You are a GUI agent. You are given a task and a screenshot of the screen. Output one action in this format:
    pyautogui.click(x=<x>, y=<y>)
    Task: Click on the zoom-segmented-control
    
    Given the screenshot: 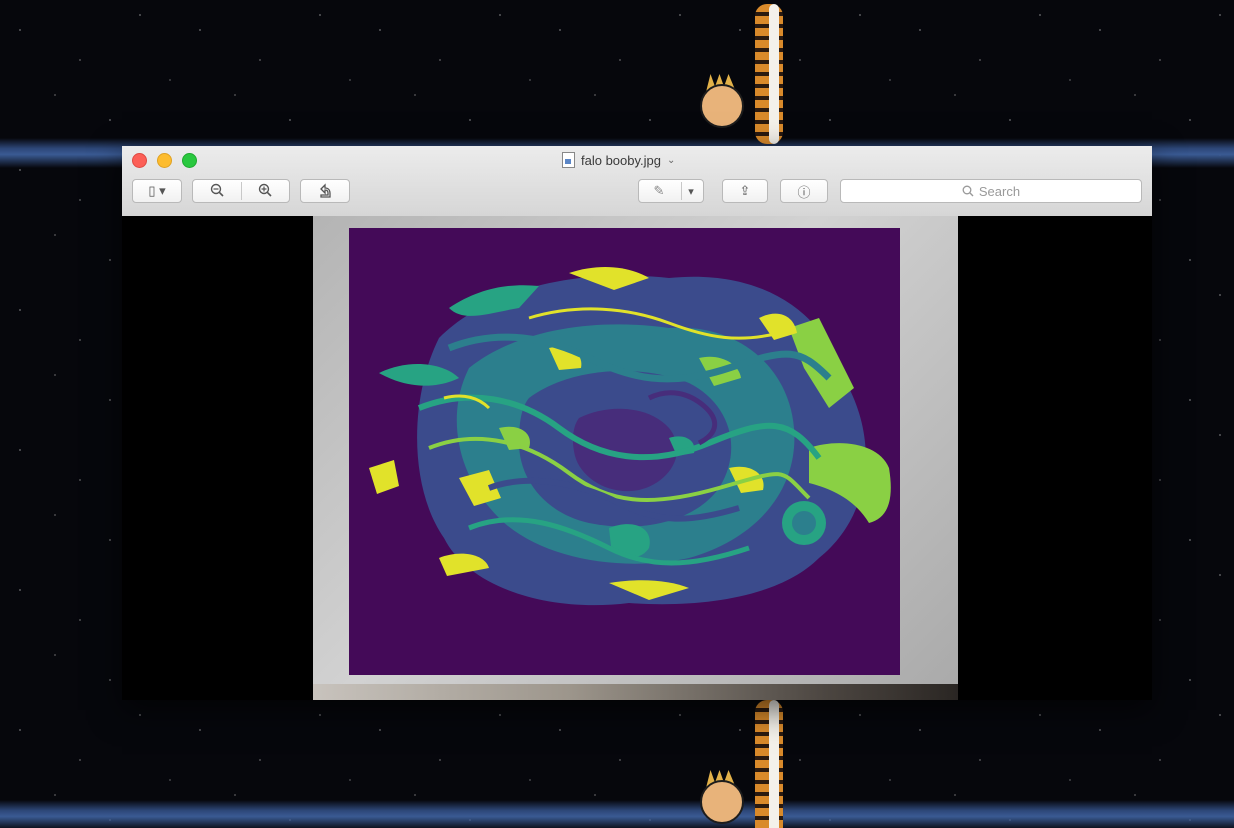 What is the action you would take?
    pyautogui.click(x=241, y=191)
    